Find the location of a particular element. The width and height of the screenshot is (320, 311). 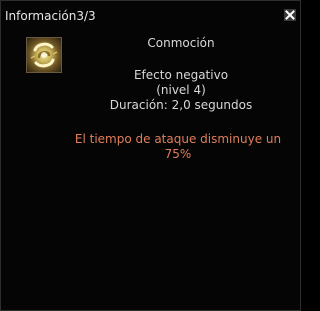

concussion-swirl-icon is located at coordinates (44, 55).